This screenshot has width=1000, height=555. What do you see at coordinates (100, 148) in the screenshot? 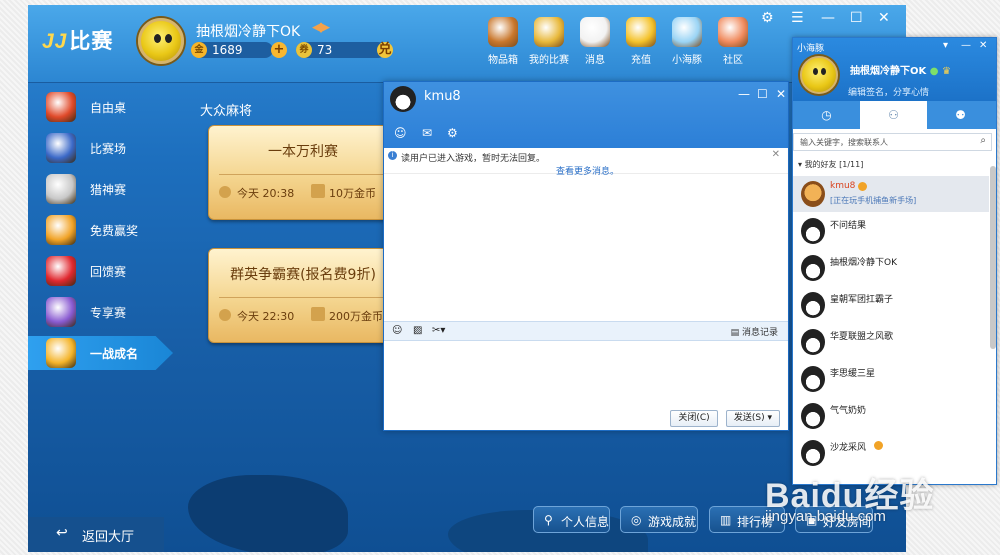
I see `sidebar-item-2: 比赛场` at bounding box center [100, 148].